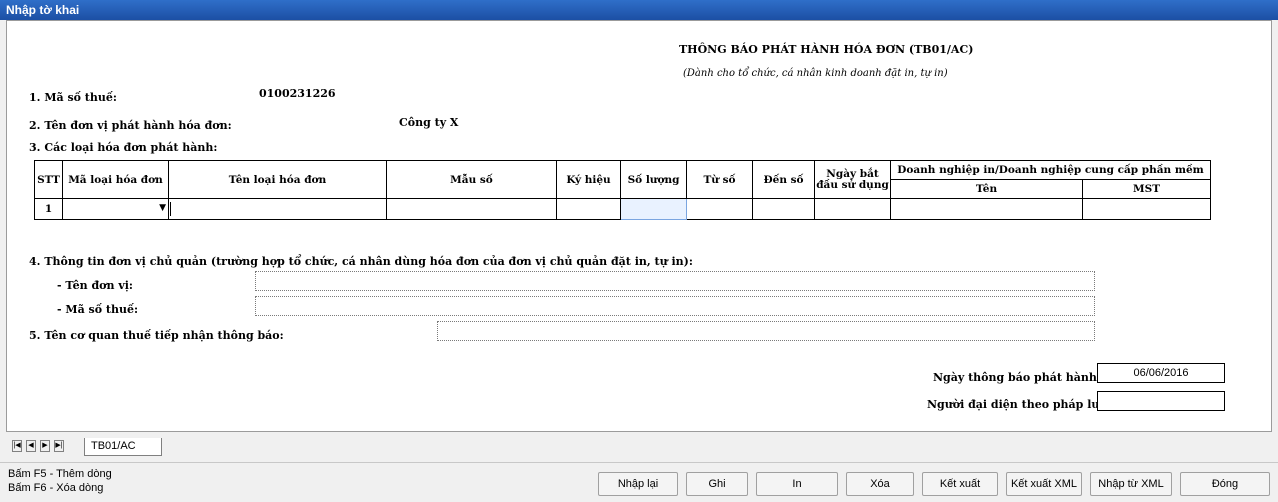 The image size is (1278, 502). Describe the element at coordinates (797, 484) in the screenshot. I see `print-button: In` at that location.